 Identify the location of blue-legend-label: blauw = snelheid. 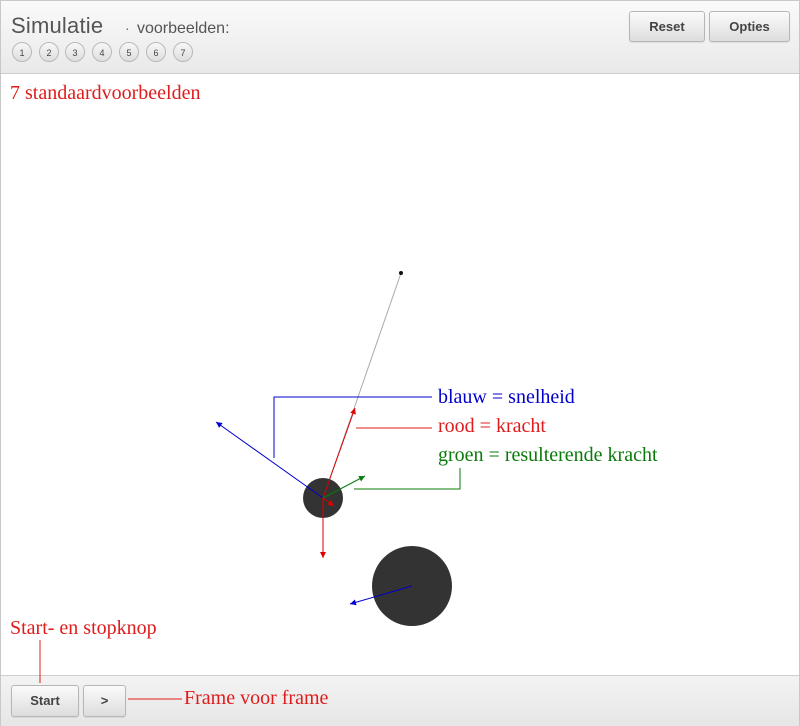
(506, 397).